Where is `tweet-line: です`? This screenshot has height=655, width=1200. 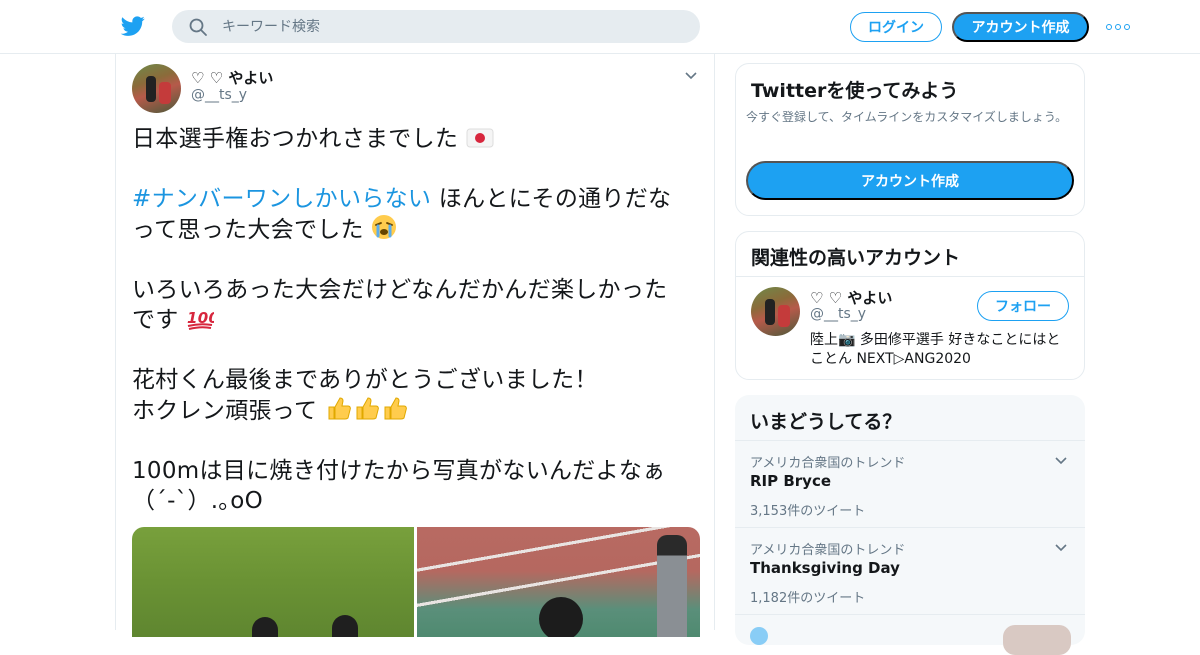 tweet-line: です is located at coordinates (155, 320).